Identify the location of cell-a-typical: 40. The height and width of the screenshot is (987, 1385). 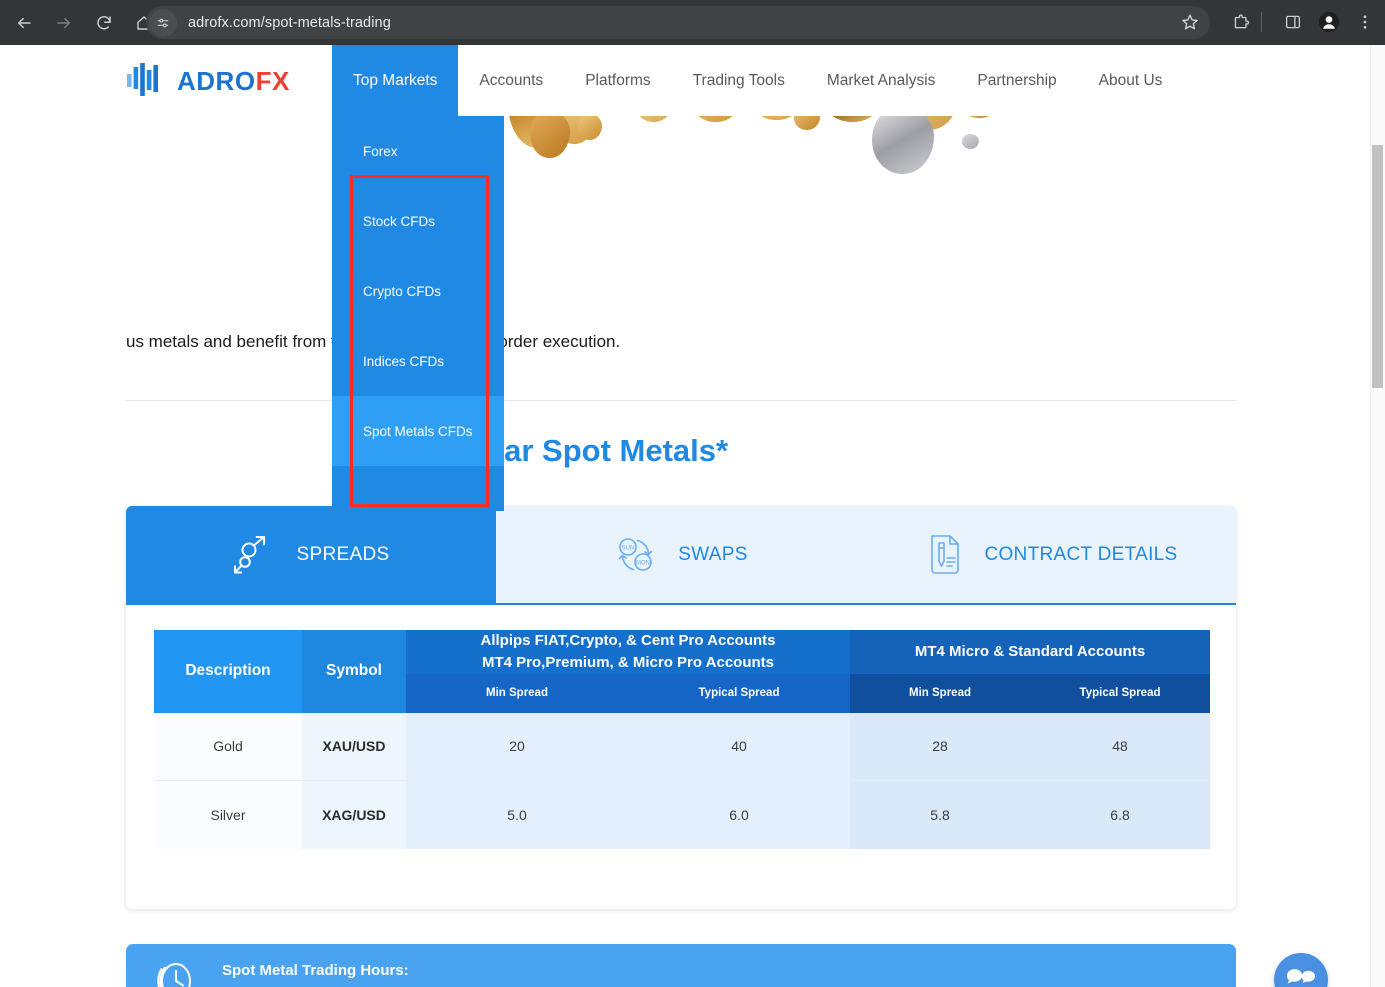
(739, 746).